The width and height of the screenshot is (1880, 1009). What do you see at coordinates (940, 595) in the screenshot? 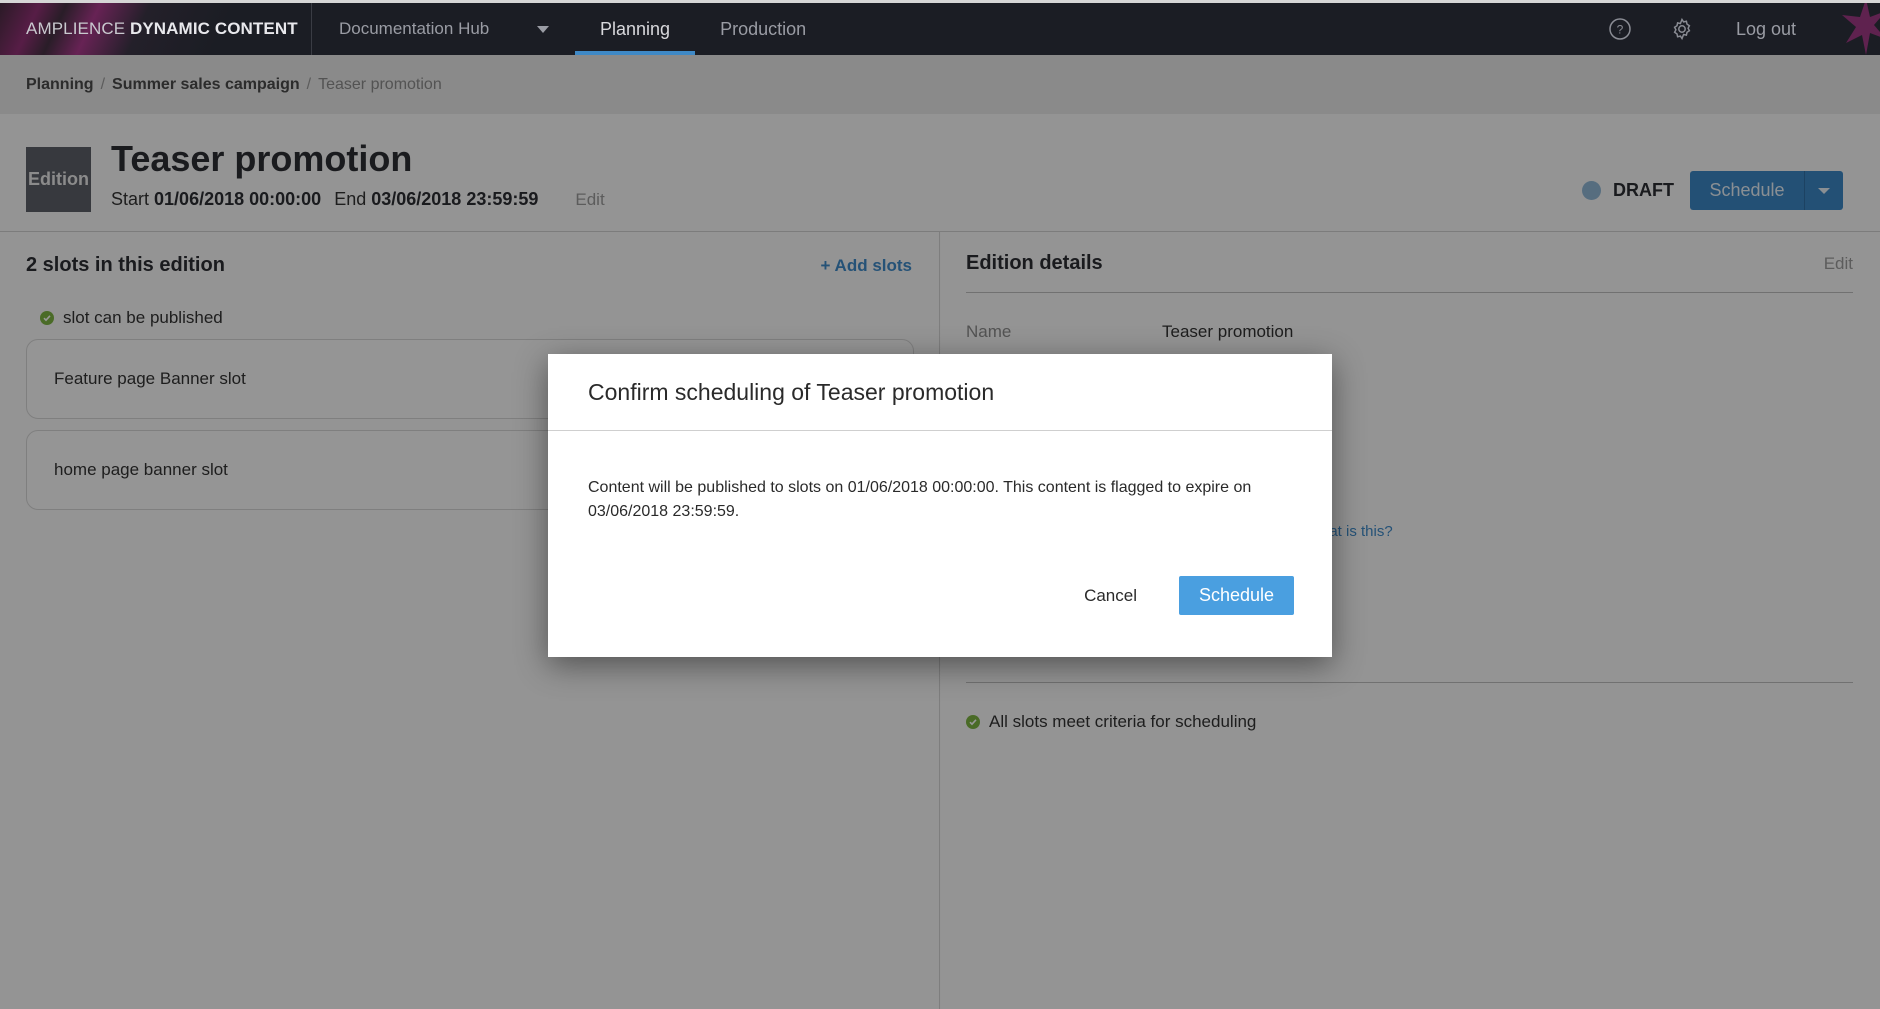
I see `dialog-actions: Cancel Schedule` at bounding box center [940, 595].